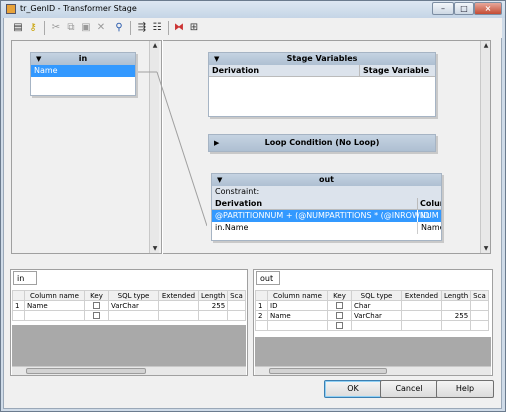 The height and width of the screenshot is (412, 506). What do you see at coordinates (297, 305) in the screenshot?
I see `column-name-cell: ID` at bounding box center [297, 305].